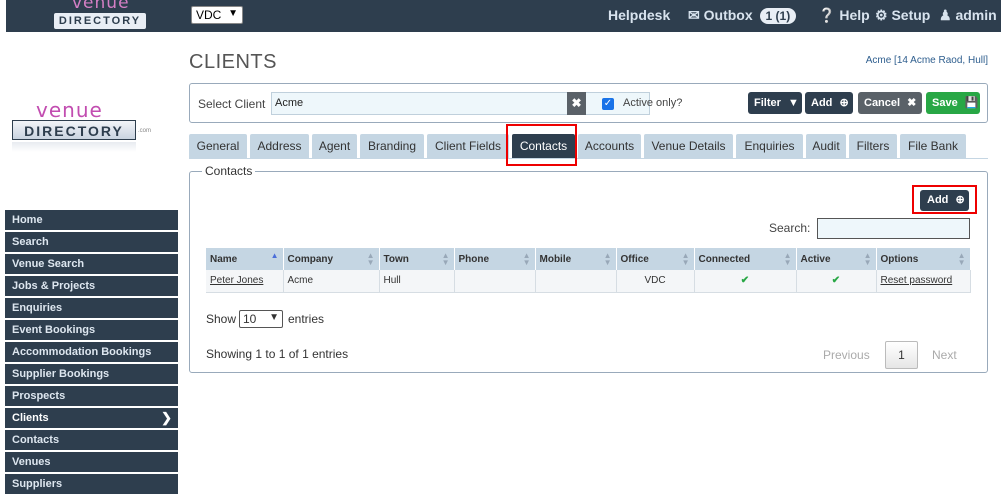 The height and width of the screenshot is (496, 1001). Describe the element at coordinates (945, 103) in the screenshot. I see `save-label: Save` at that location.